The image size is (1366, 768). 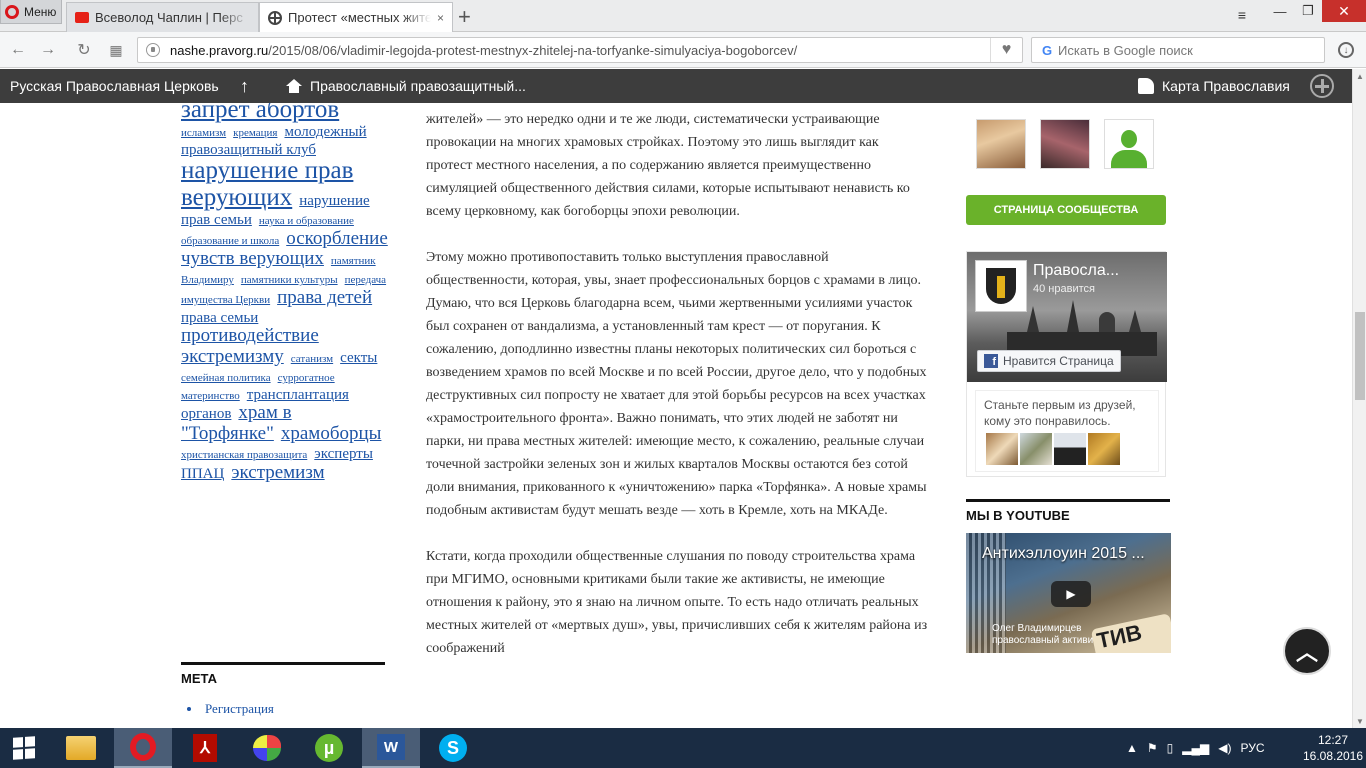 What do you see at coordinates (48, 50) in the screenshot?
I see `forward-arrow-icon: →` at bounding box center [48, 50].